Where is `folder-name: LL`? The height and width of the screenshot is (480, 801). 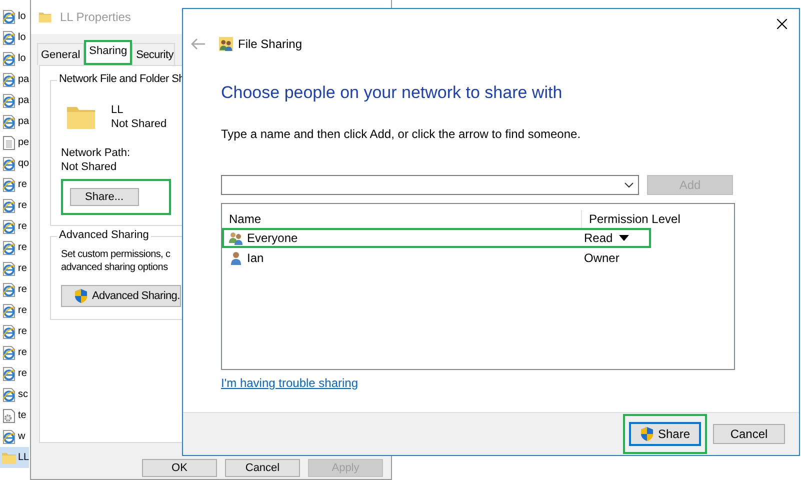
folder-name: LL is located at coordinates (117, 110).